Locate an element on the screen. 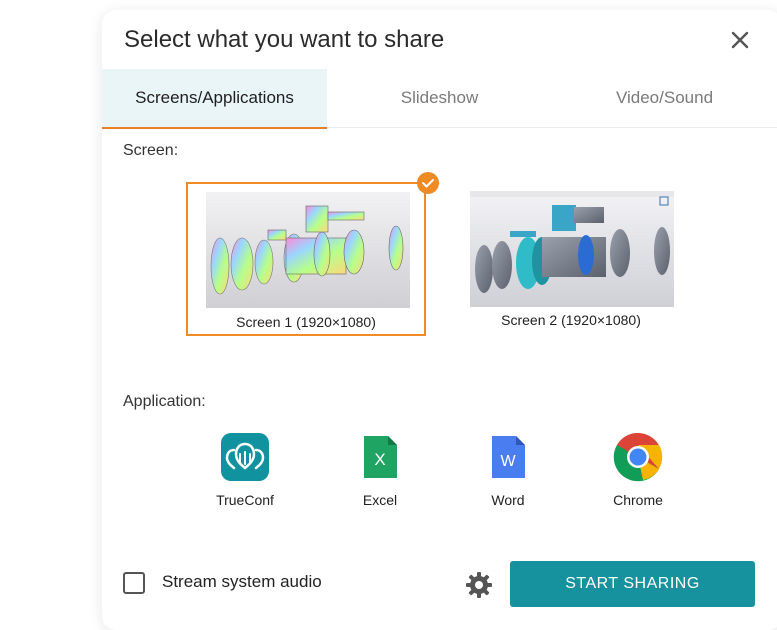 This screenshot has width=777, height=630. app-trueconf-label: TrueConf is located at coordinates (245, 500).